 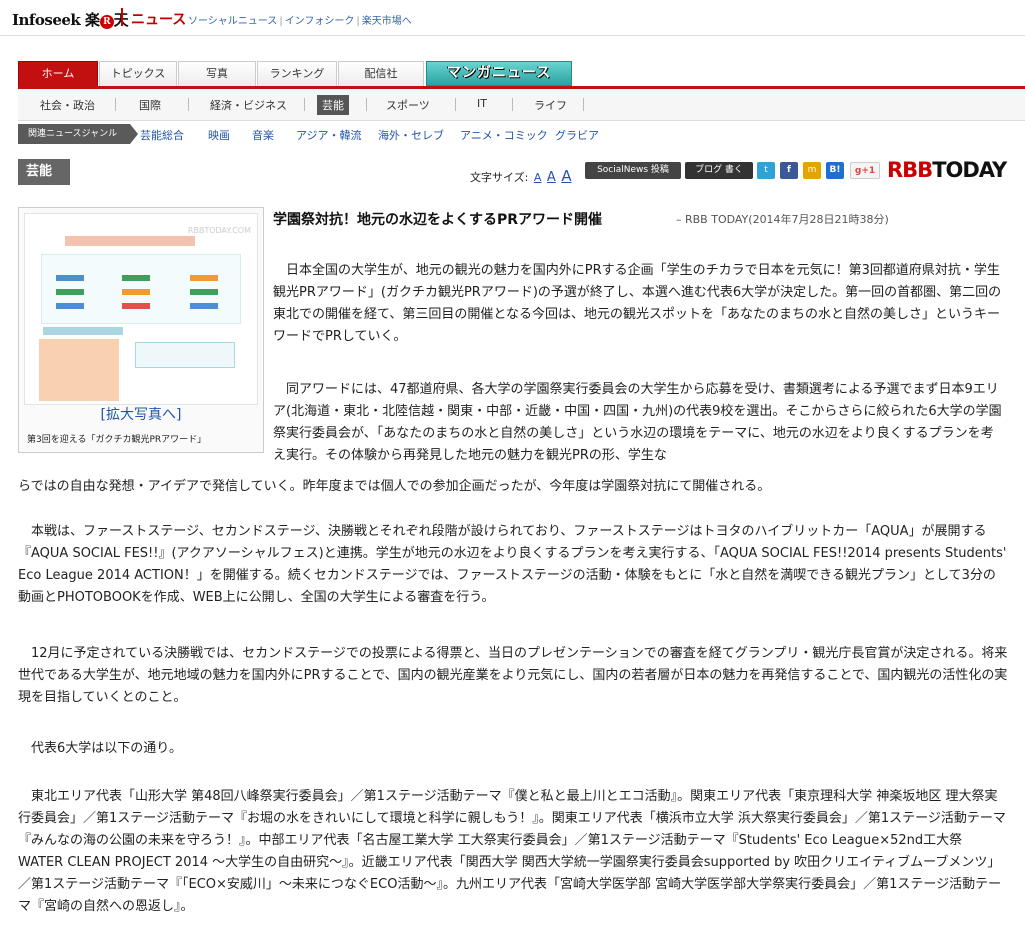 What do you see at coordinates (83, 331) in the screenshot?
I see `thumb-bar` at bounding box center [83, 331].